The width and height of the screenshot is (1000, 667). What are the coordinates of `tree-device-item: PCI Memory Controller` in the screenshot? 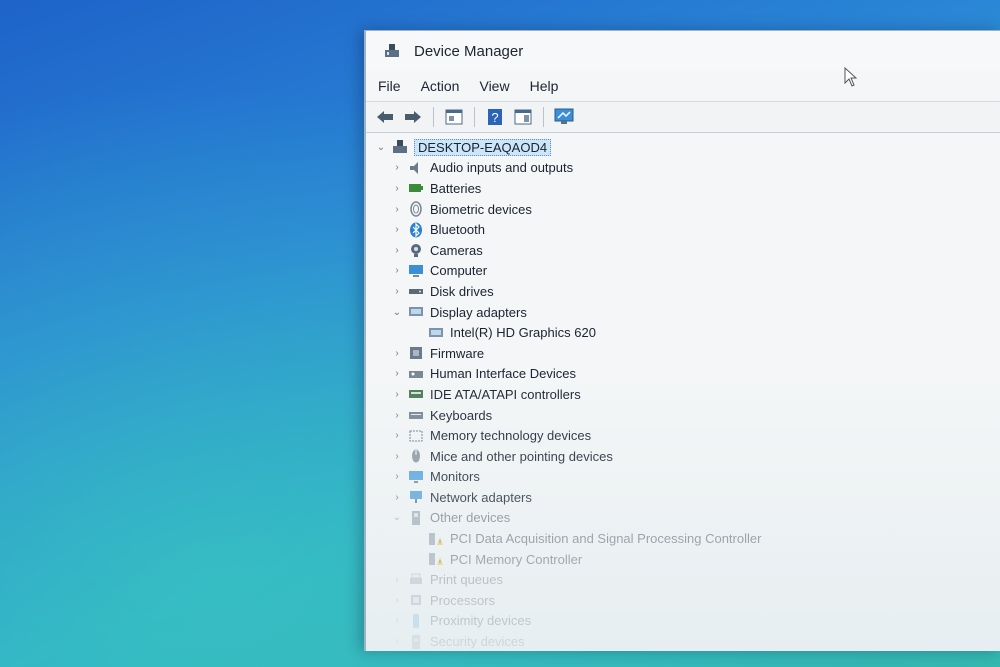 It's located at (683, 559).